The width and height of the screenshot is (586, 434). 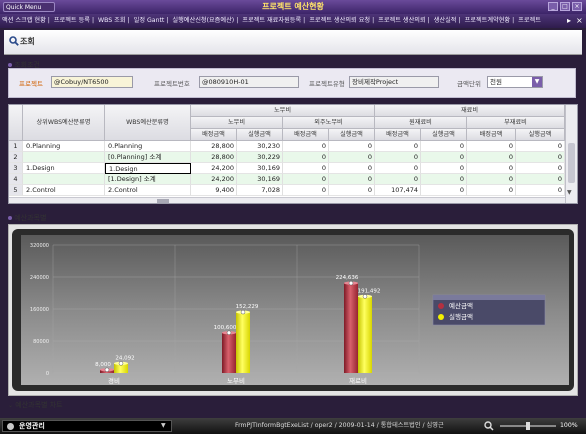 What do you see at coordinates (339, 20) in the screenshot?
I see `menu-item: 프로젝트 생산의뢰 요청` at bounding box center [339, 20].